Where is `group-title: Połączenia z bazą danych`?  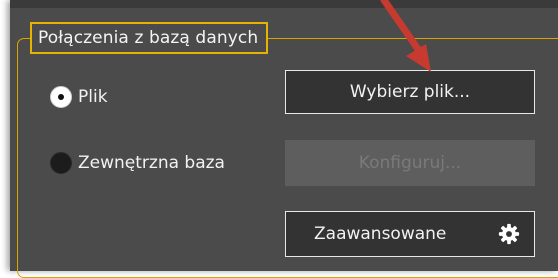 group-title: Połączenia z bazą danych is located at coordinates (149, 38).